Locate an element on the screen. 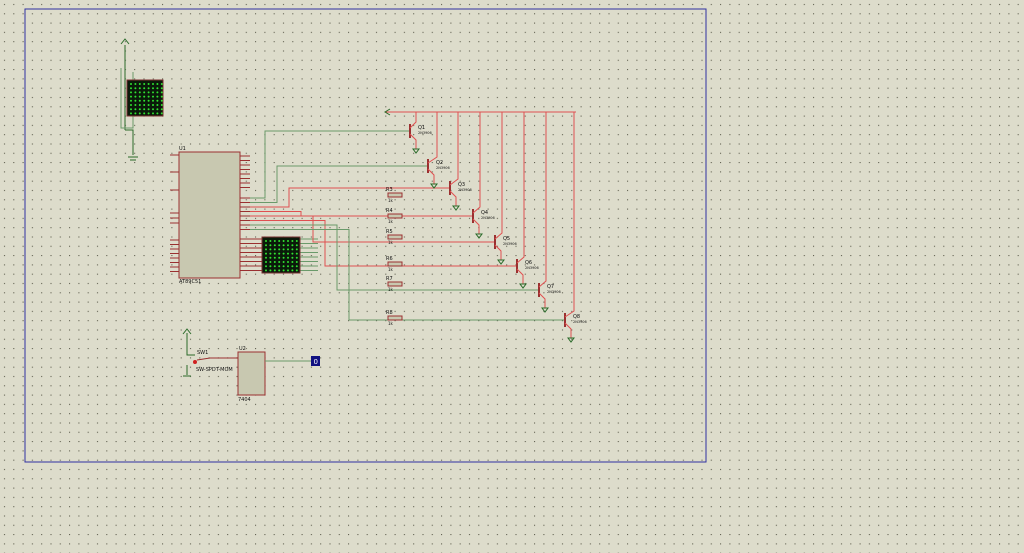  resistor-ref: R8 is located at coordinates (389, 313).